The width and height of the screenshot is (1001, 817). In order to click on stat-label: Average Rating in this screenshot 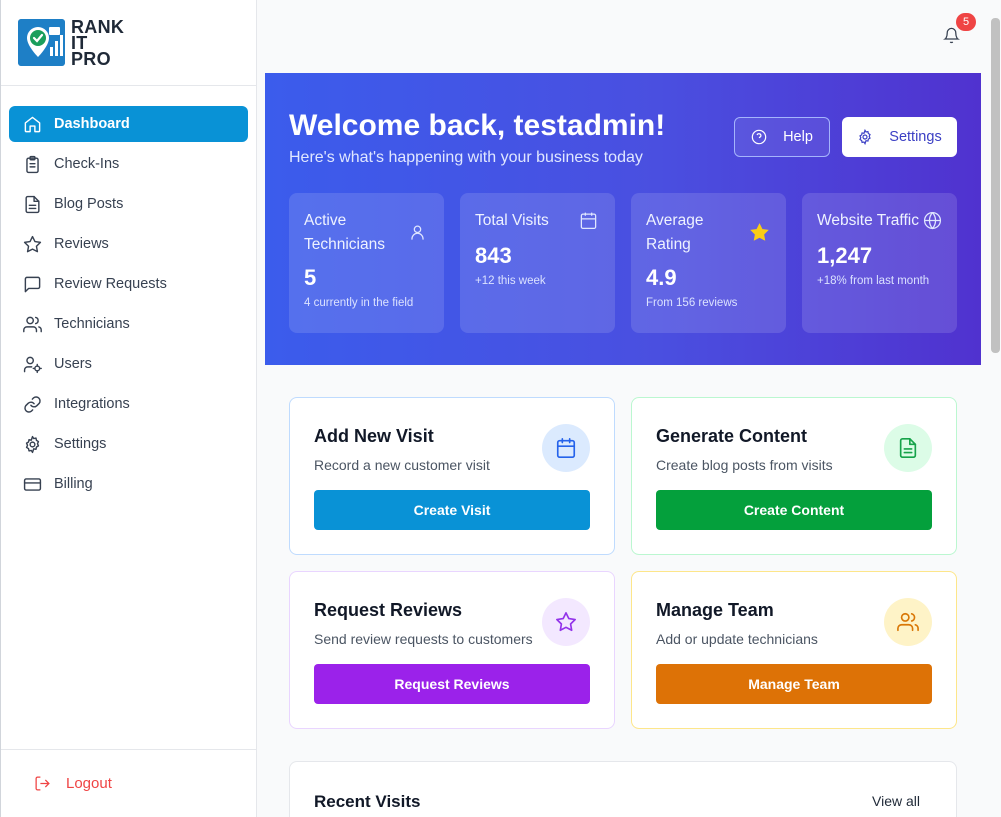, I will do `click(675, 232)`.